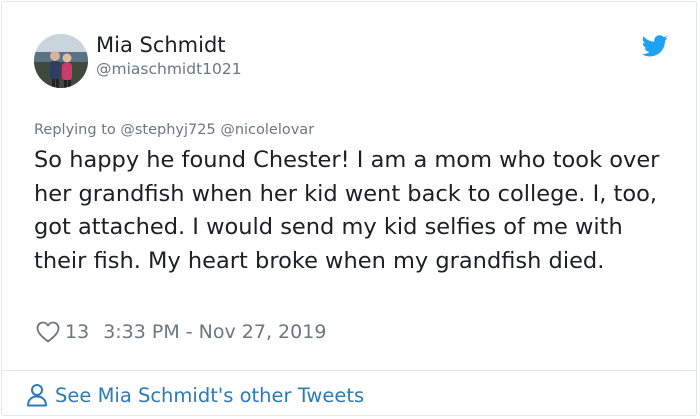  What do you see at coordinates (349, 370) in the screenshot?
I see `footer-divider` at bounding box center [349, 370].